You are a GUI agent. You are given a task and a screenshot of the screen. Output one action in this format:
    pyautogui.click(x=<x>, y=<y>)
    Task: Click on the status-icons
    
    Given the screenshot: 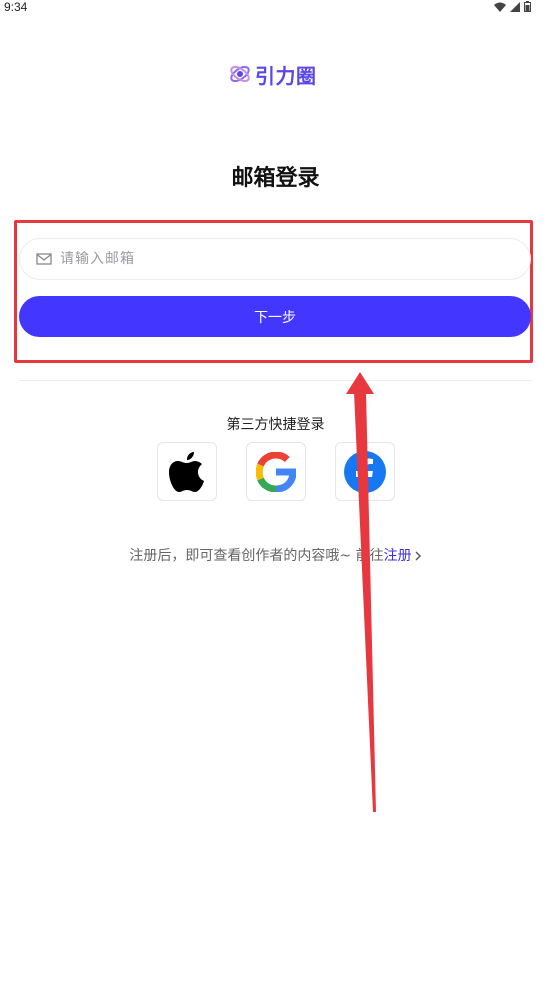 What is the action you would take?
    pyautogui.click(x=512, y=6)
    